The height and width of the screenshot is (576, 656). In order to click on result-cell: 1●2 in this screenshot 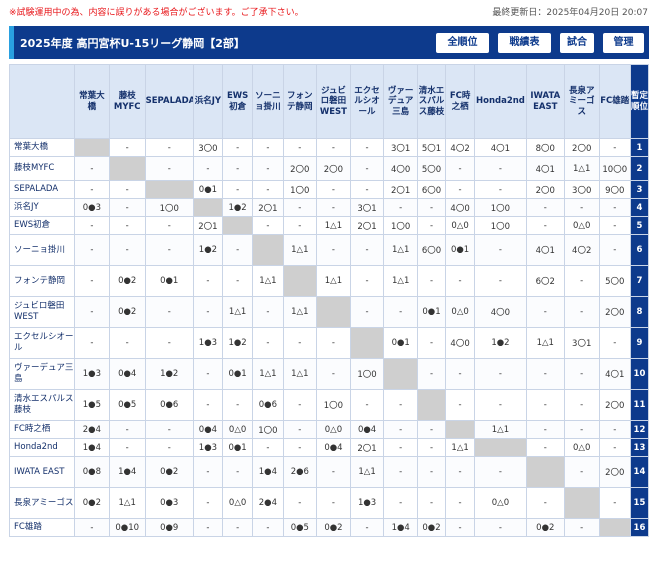, I will do `click(237, 343)`.